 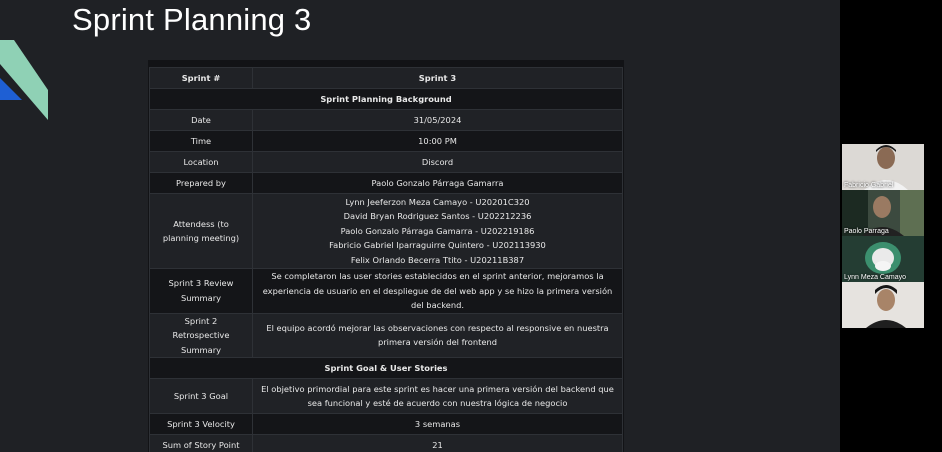 What do you see at coordinates (201, 335) in the screenshot?
I see `retrospective-summary-label: Sprint 2 Retrospective Summary` at bounding box center [201, 335].